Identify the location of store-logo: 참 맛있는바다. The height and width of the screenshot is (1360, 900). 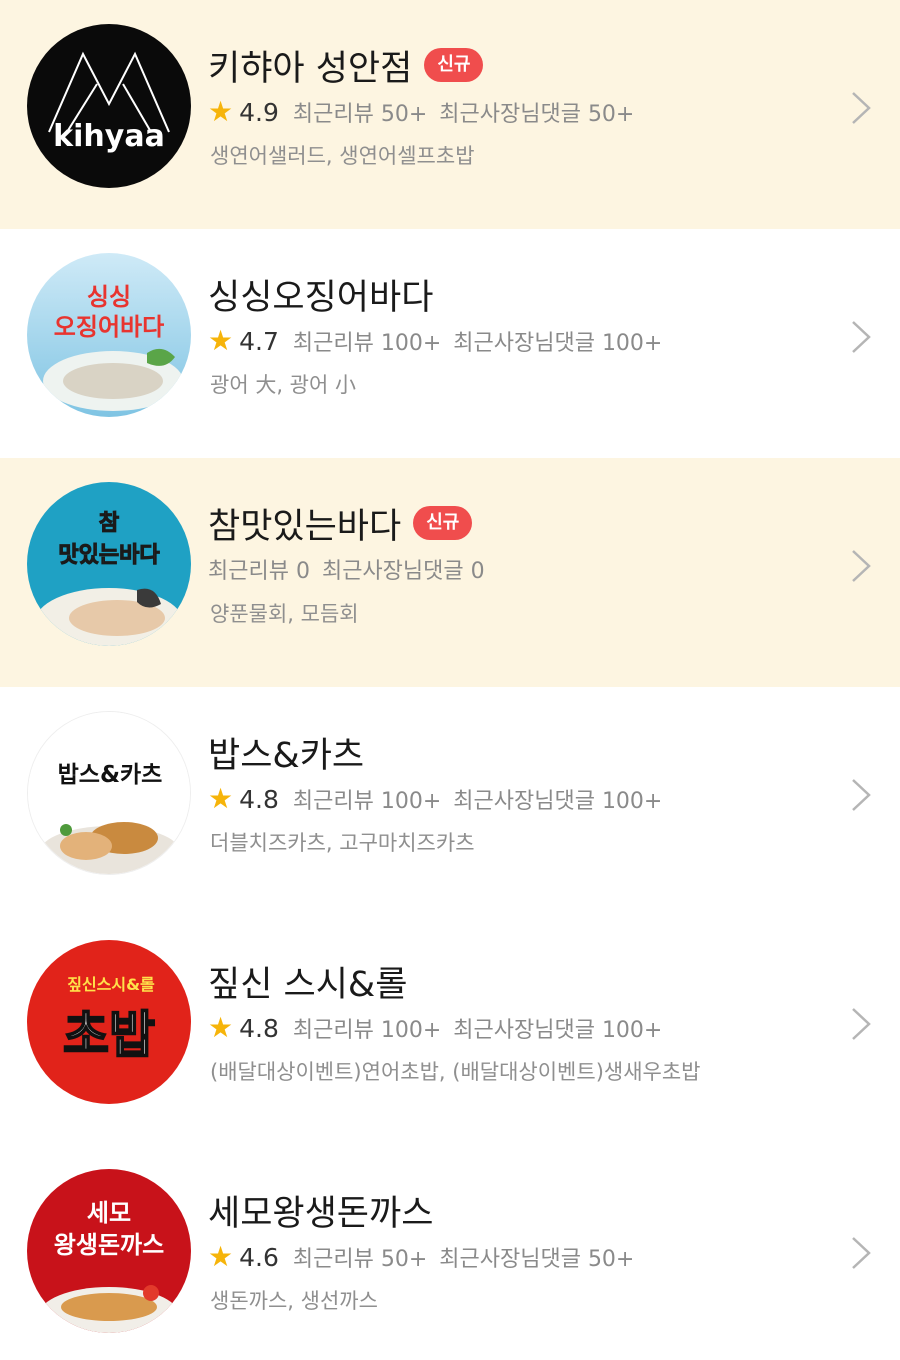
(109, 564).